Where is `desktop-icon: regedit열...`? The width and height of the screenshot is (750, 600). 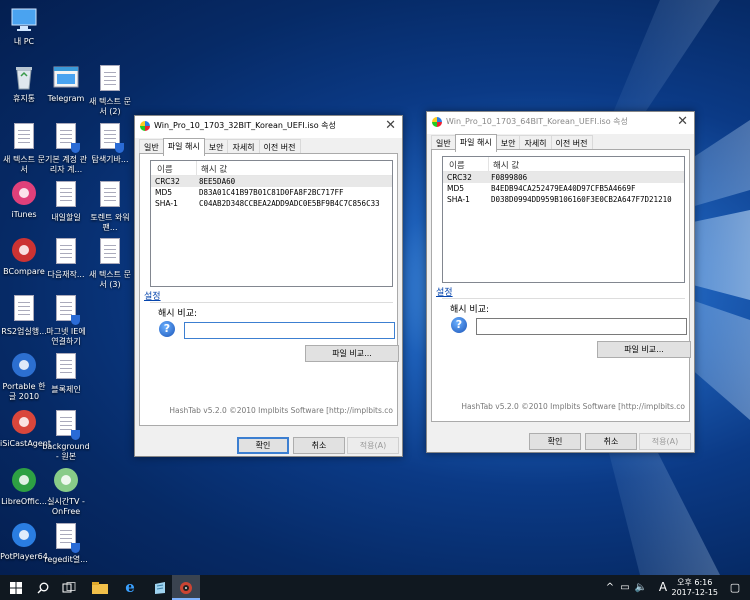
desktop-icon: regedit열... is located at coordinates (66, 542).